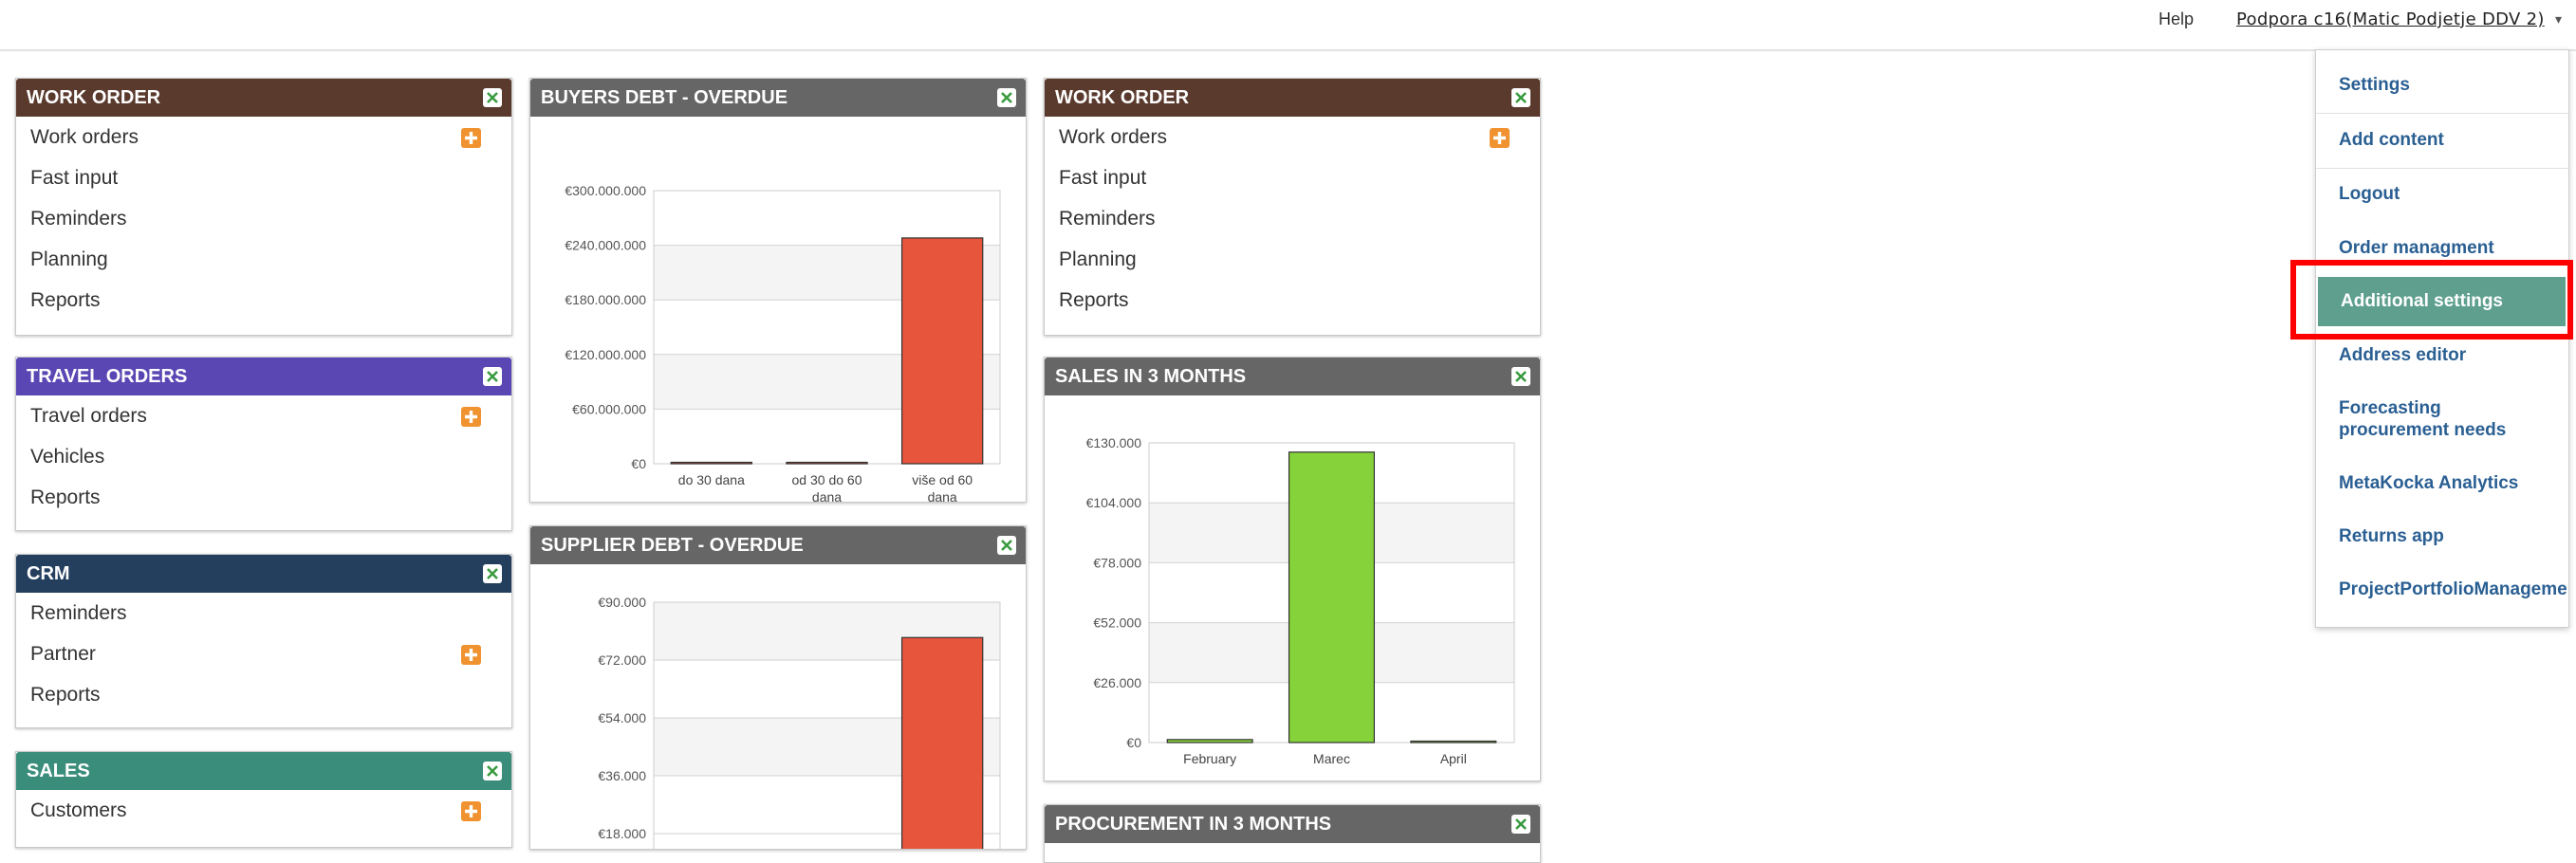 The height and width of the screenshot is (863, 2576). I want to click on menu-item-order-managment: Order managment, so click(2442, 248).